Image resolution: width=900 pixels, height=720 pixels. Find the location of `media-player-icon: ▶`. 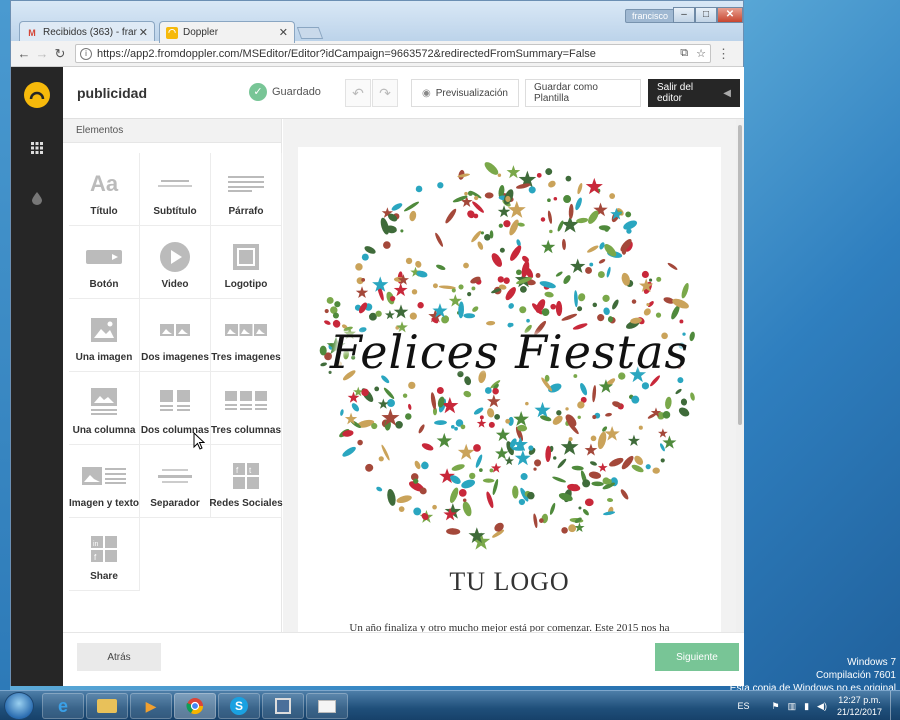

media-player-icon: ▶ is located at coordinates (151, 706).